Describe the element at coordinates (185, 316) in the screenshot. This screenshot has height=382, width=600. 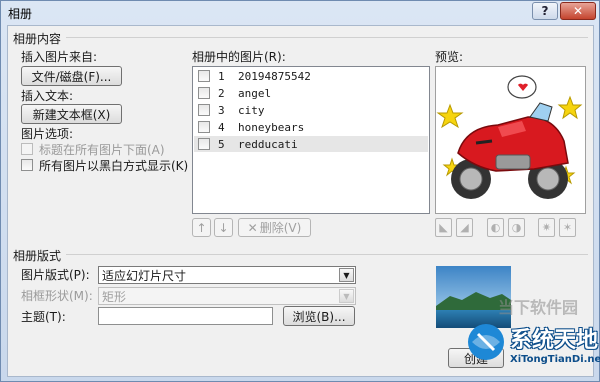
I see `theme-input` at that location.